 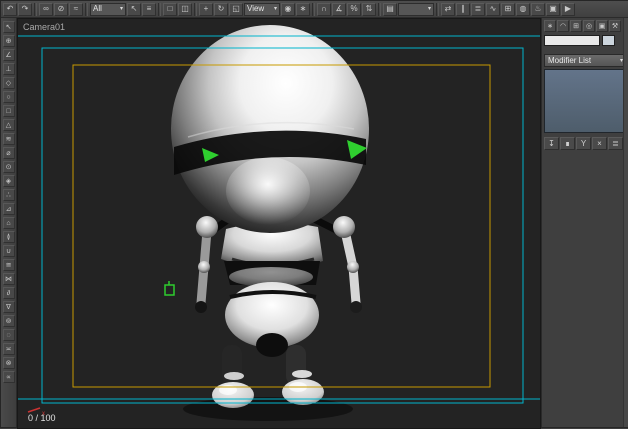 What do you see at coordinates (339, 9) in the screenshot?
I see `angle-snap-icon: ∡` at bounding box center [339, 9].